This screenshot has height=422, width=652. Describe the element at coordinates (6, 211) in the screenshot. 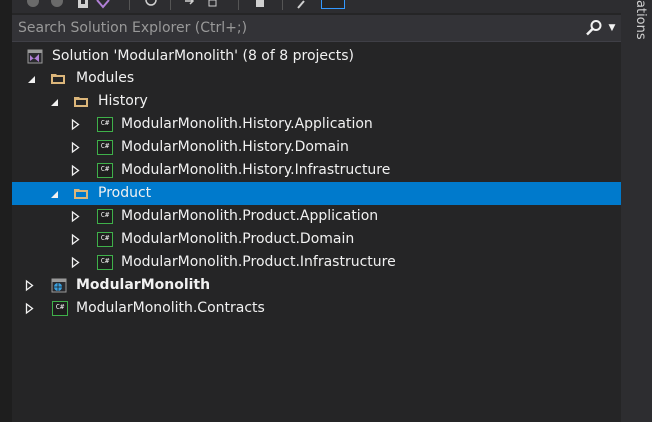

I see `editor-edge` at that location.